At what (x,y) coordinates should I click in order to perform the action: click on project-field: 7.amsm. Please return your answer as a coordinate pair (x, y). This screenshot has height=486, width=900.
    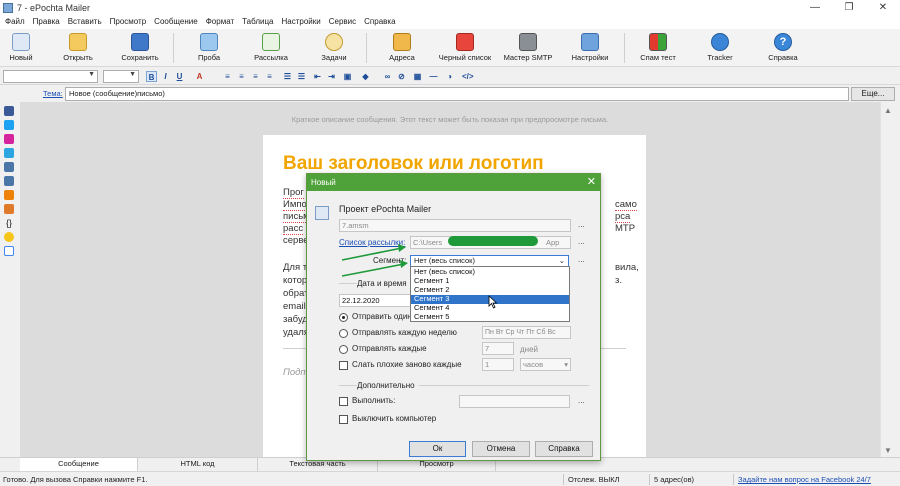
    Looking at the image, I should click on (455, 225).